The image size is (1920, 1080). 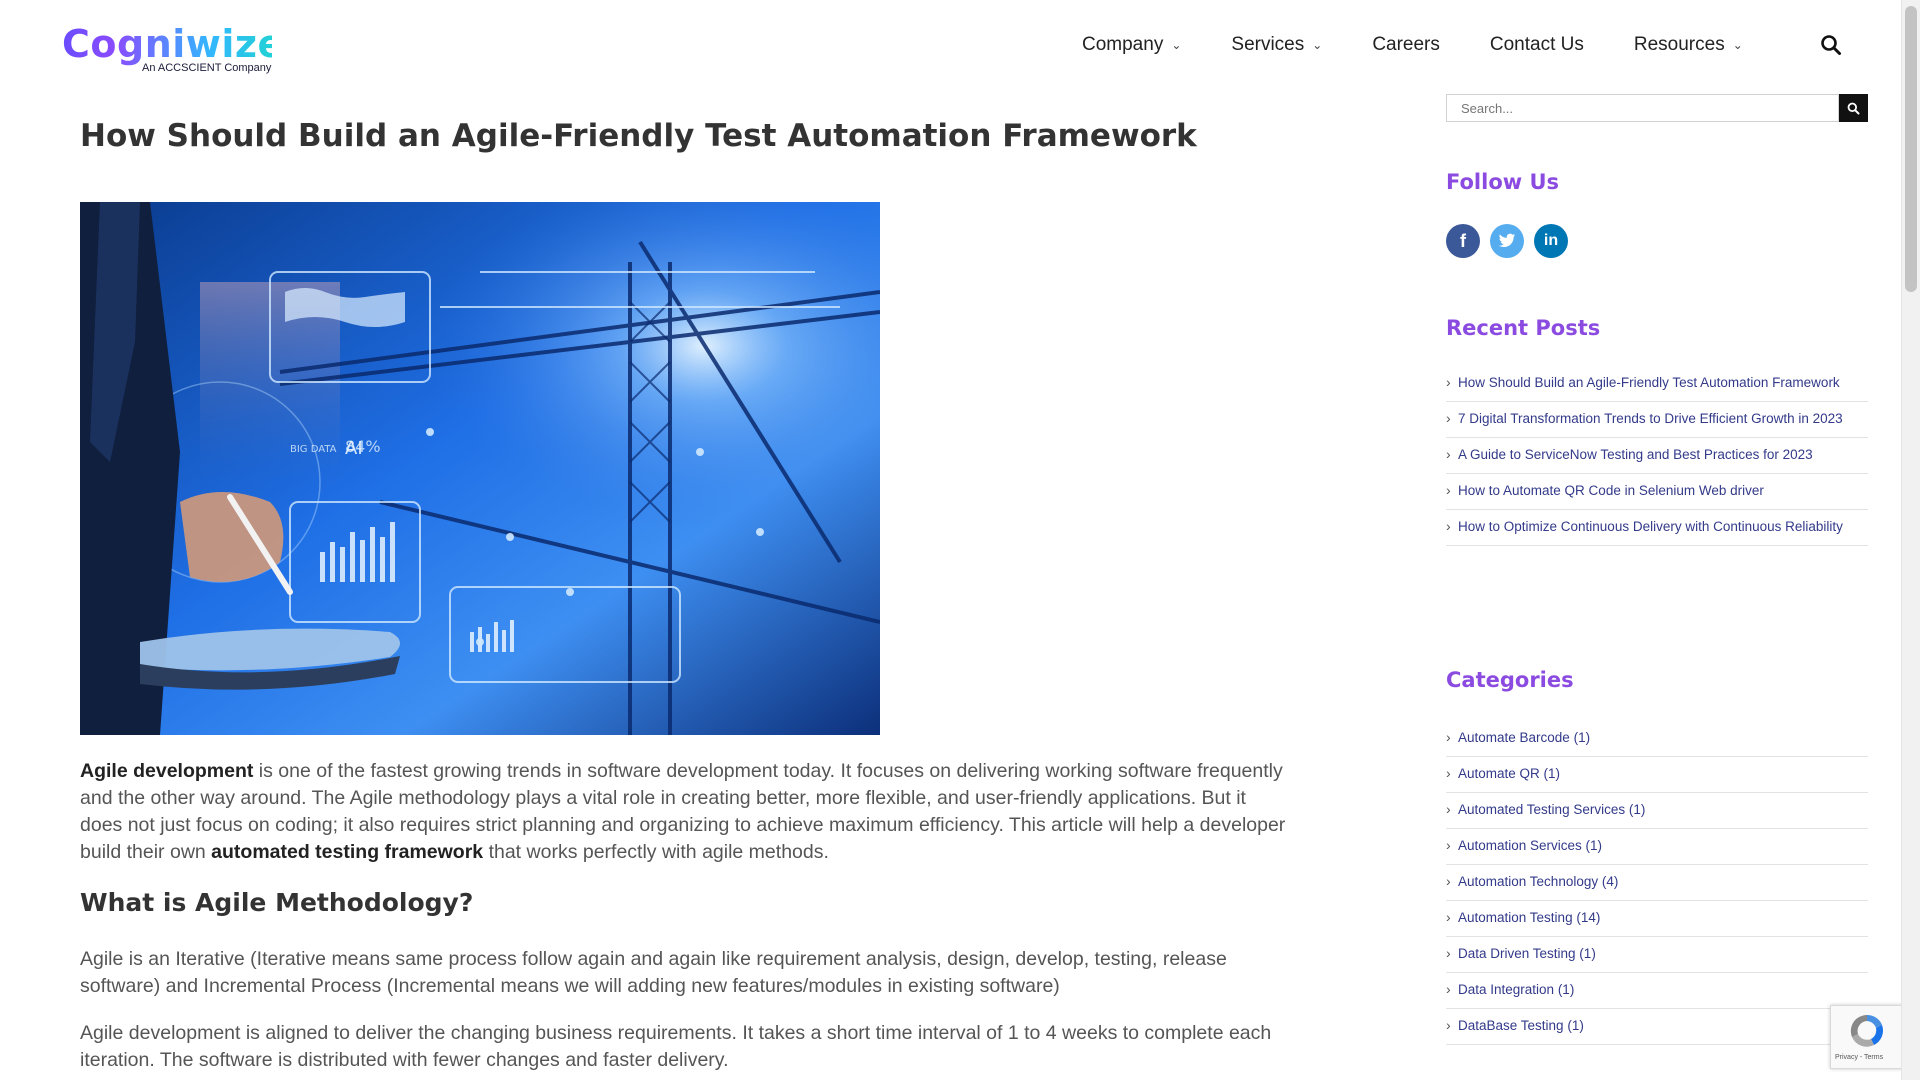 I want to click on recent-posts-heading: Recent Posts, so click(x=1523, y=328).